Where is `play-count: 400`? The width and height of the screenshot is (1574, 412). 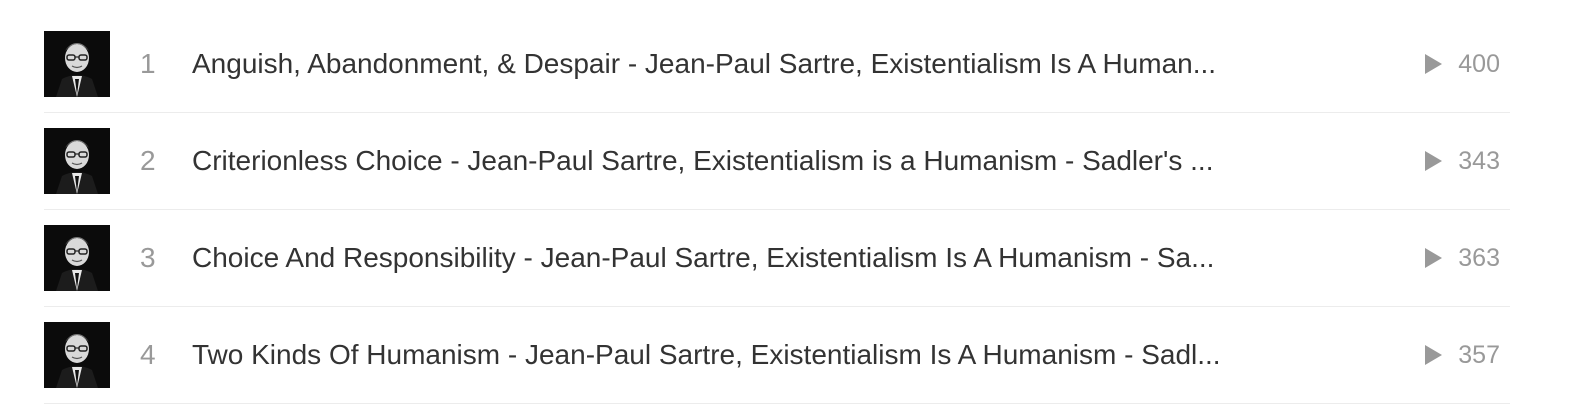
play-count: 400 is located at coordinates (1462, 64).